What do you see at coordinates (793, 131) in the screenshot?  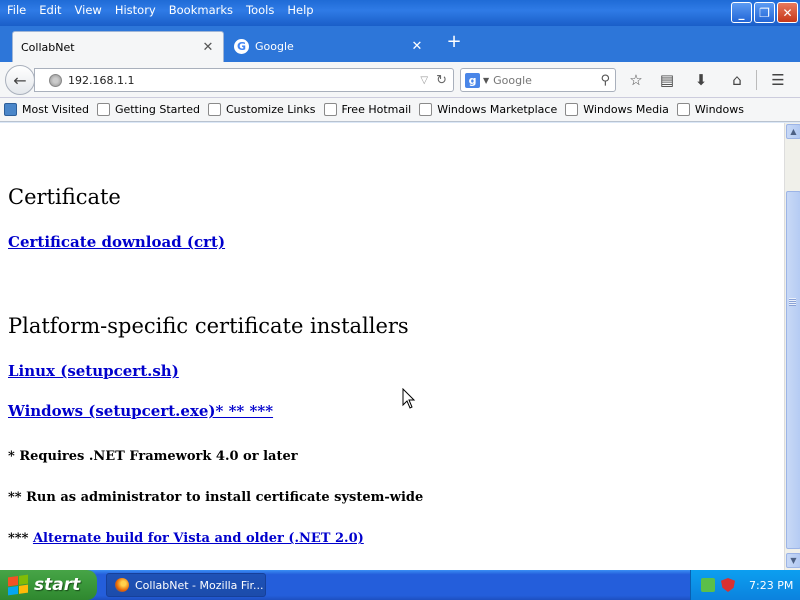 I see `scroll-up-arrow-icon: ▲` at bounding box center [793, 131].